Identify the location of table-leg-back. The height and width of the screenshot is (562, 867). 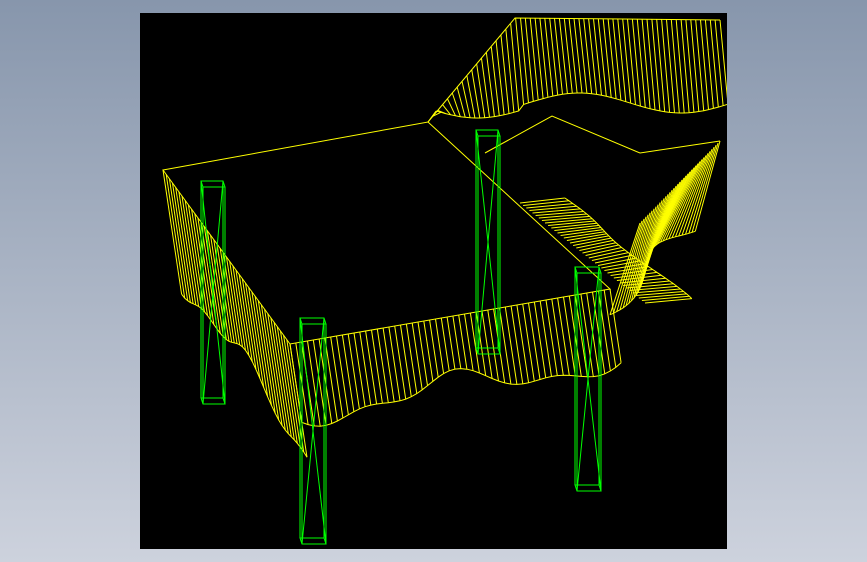
(488, 242).